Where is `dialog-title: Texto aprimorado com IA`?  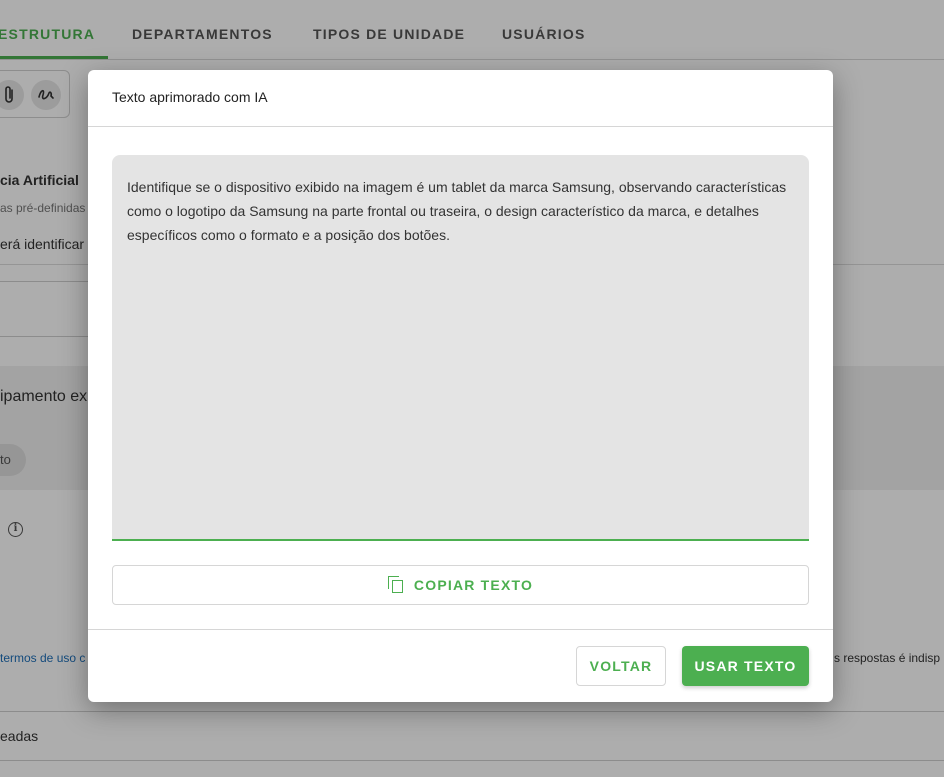
dialog-title: Texto aprimorado com IA is located at coordinates (190, 97).